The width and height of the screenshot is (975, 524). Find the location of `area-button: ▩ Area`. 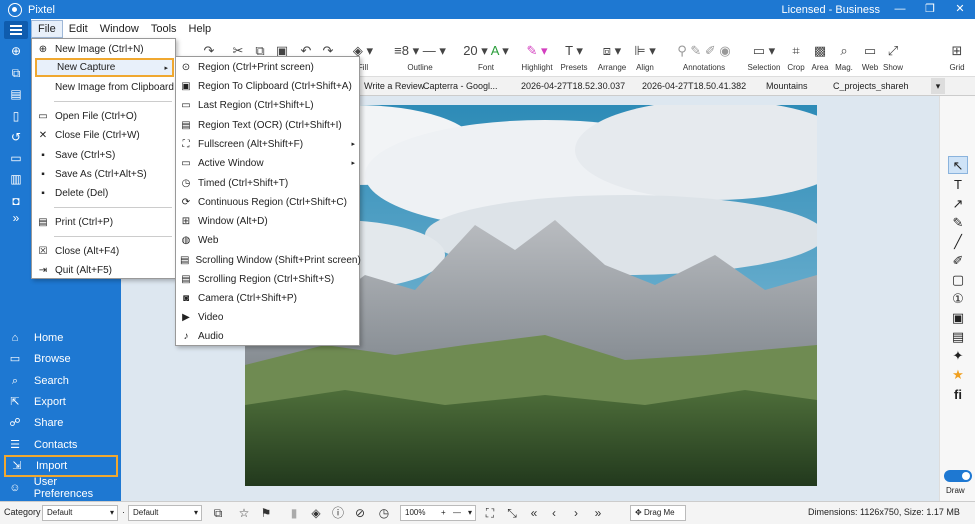

area-button: ▩ Area is located at coordinates (820, 56).